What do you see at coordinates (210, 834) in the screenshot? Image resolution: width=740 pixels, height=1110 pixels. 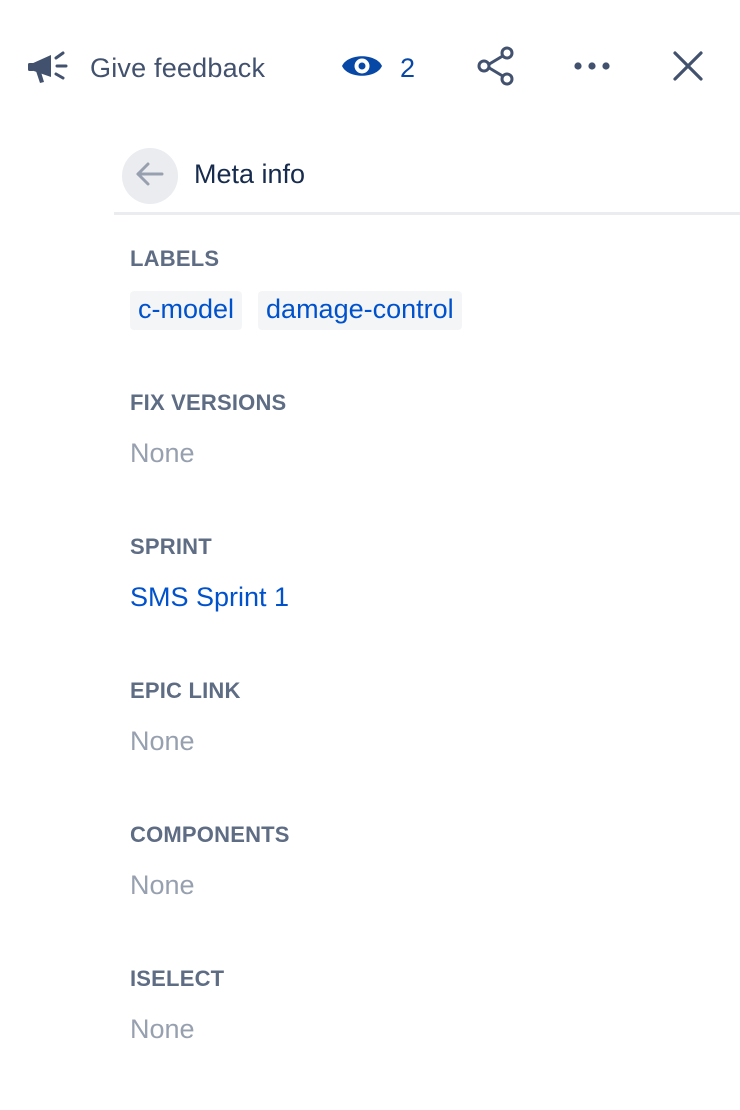 I see `field-label: COMPONENTS` at bounding box center [210, 834].